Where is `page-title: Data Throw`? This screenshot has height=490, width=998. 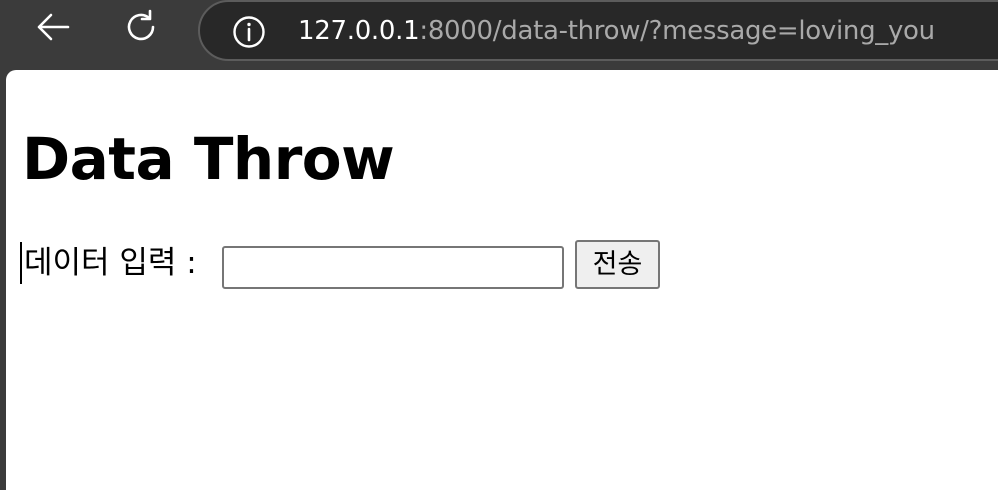
page-title: Data Throw is located at coordinates (208, 159).